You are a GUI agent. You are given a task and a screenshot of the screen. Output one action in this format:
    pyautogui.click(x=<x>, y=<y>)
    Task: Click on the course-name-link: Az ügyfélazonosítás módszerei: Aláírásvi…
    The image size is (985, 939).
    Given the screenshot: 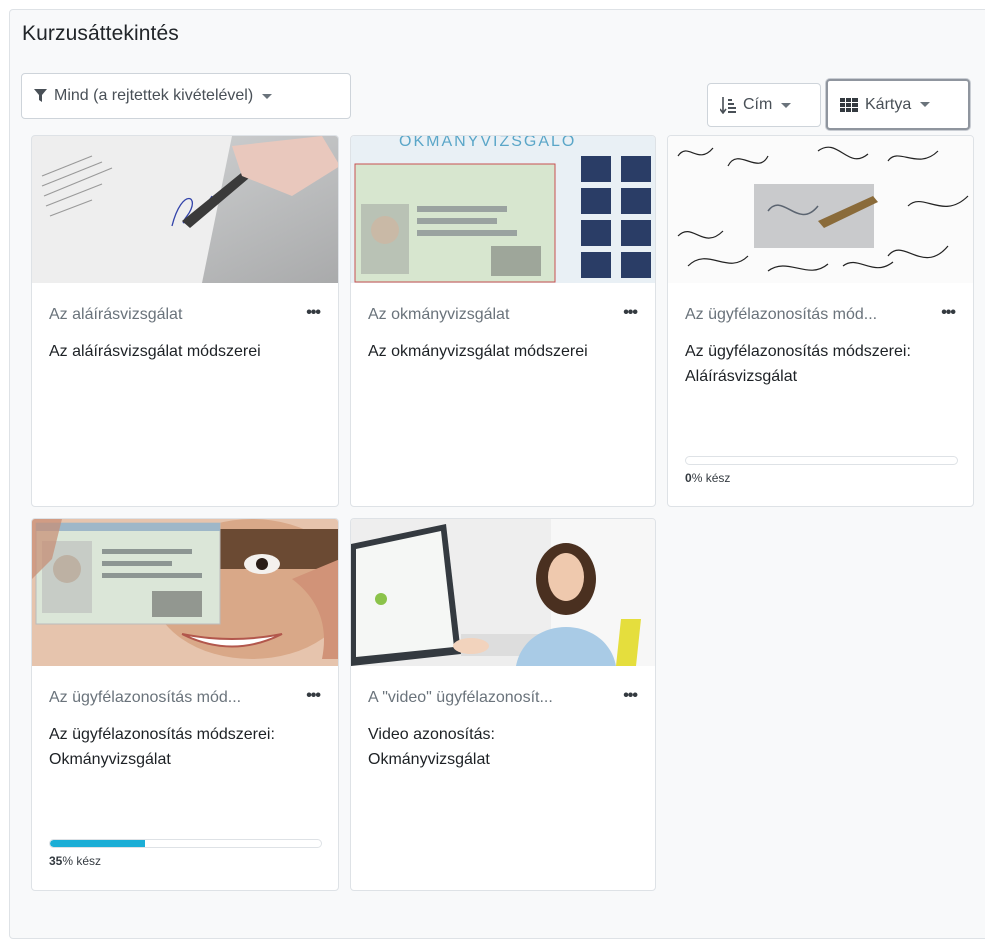 What is the action you would take?
    pyautogui.click(x=800, y=364)
    